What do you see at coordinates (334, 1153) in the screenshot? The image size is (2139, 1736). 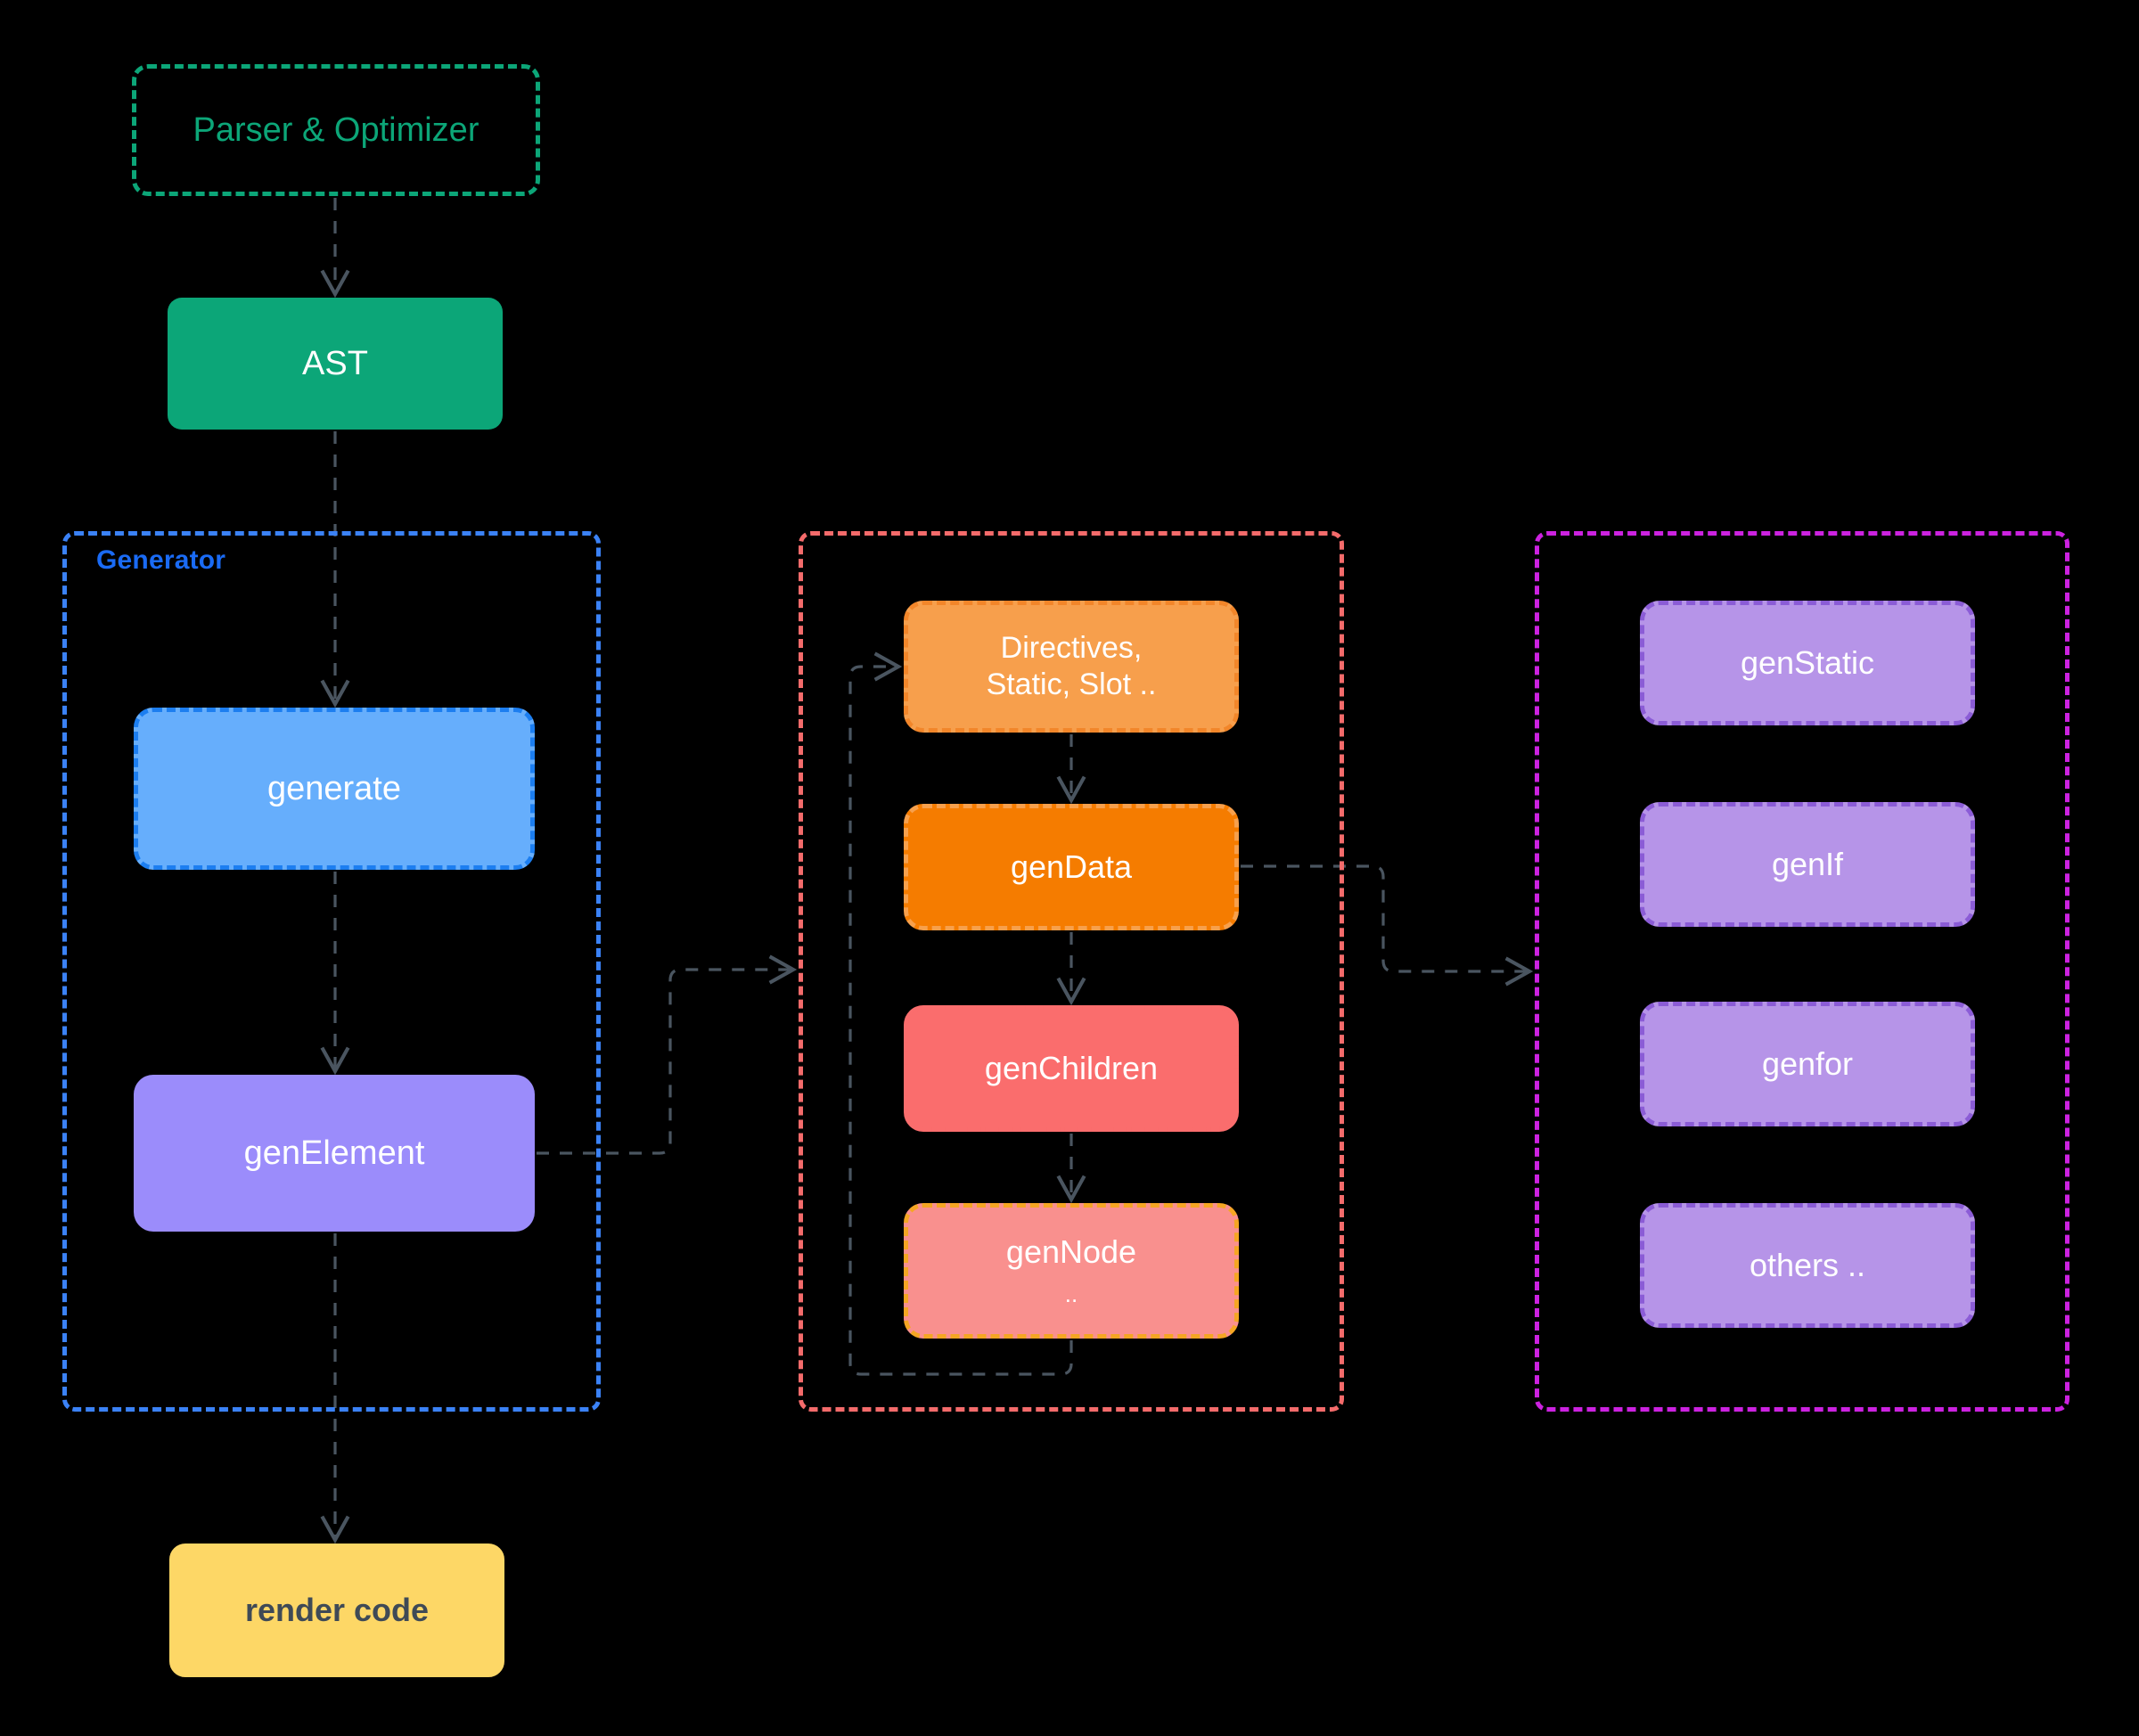 I see `node-gen-element: genElement` at bounding box center [334, 1153].